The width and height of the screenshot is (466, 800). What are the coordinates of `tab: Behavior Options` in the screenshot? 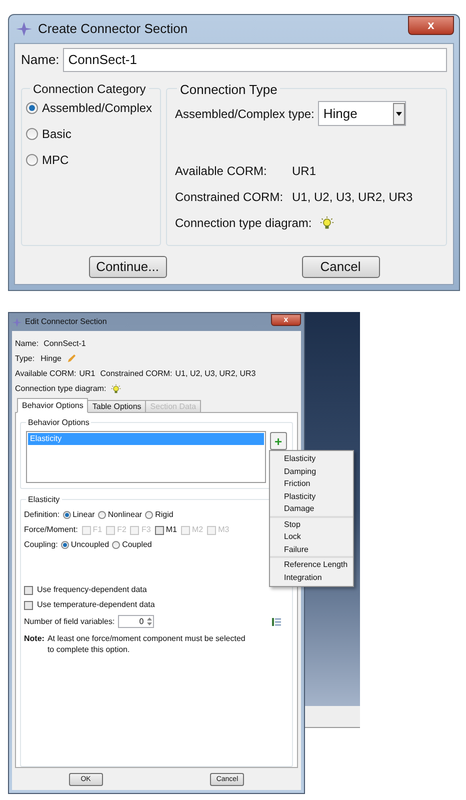 It's located at (52, 405).